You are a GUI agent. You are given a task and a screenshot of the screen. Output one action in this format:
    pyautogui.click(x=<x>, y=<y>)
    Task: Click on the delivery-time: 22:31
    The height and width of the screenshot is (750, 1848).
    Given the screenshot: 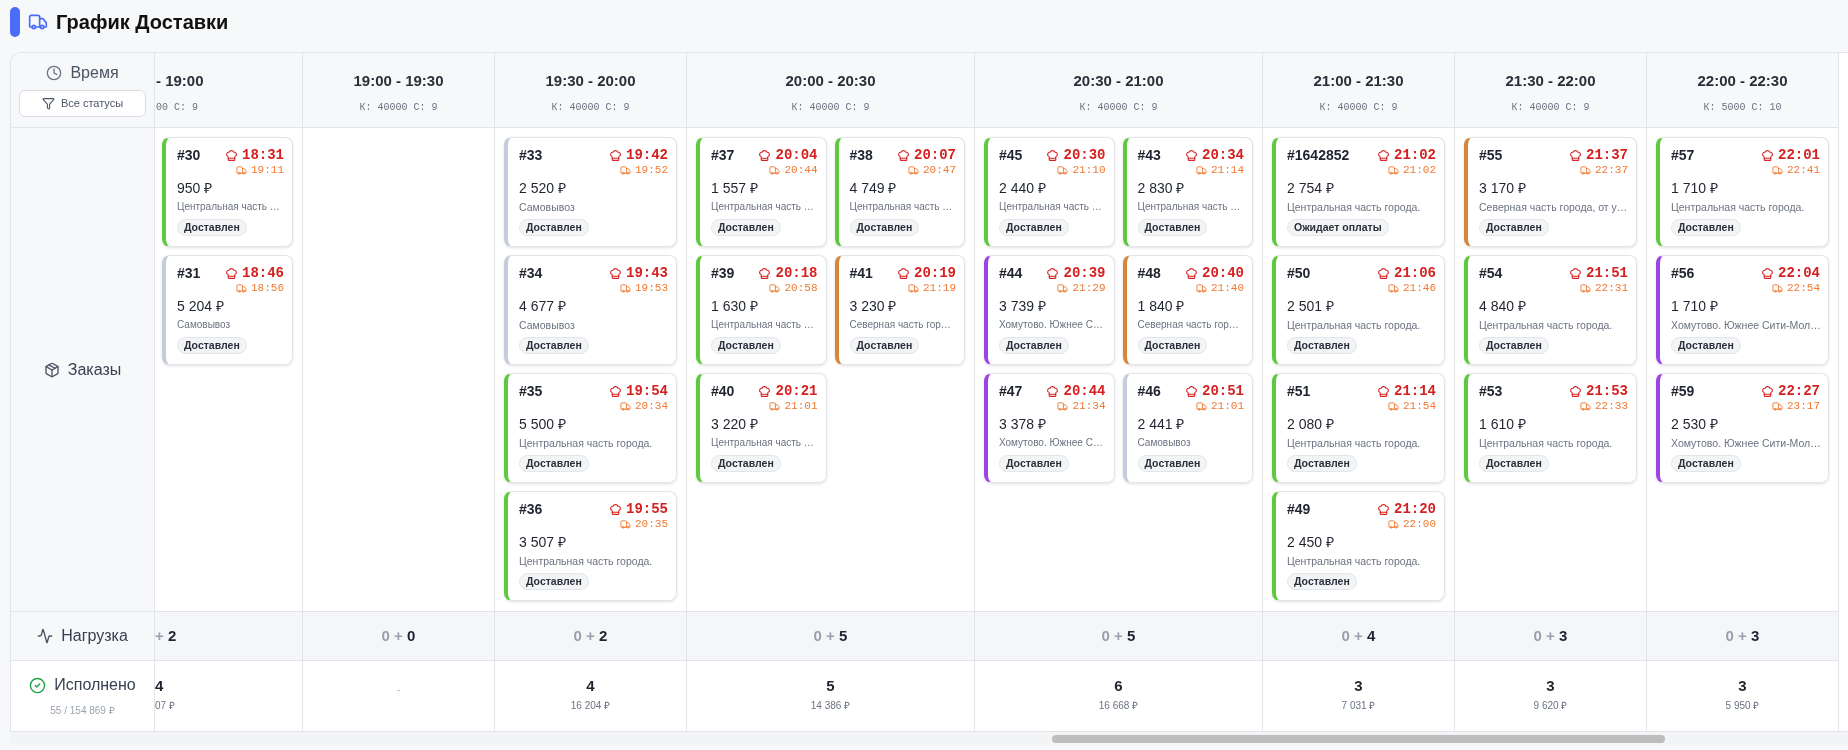 What is the action you would take?
    pyautogui.click(x=1611, y=288)
    